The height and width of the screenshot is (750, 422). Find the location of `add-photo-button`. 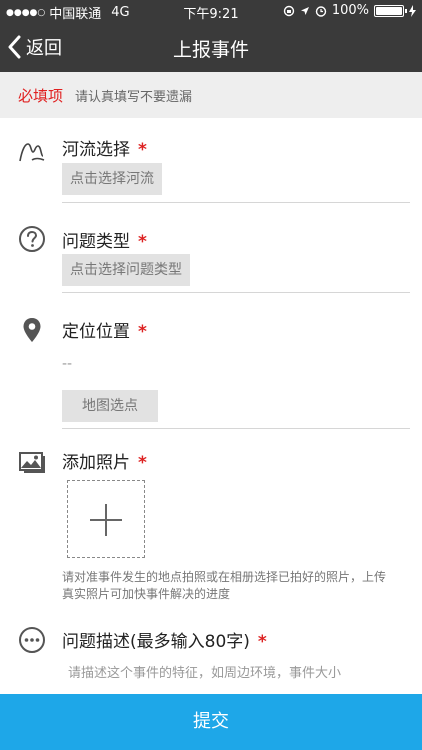

add-photo-button is located at coordinates (106, 519).